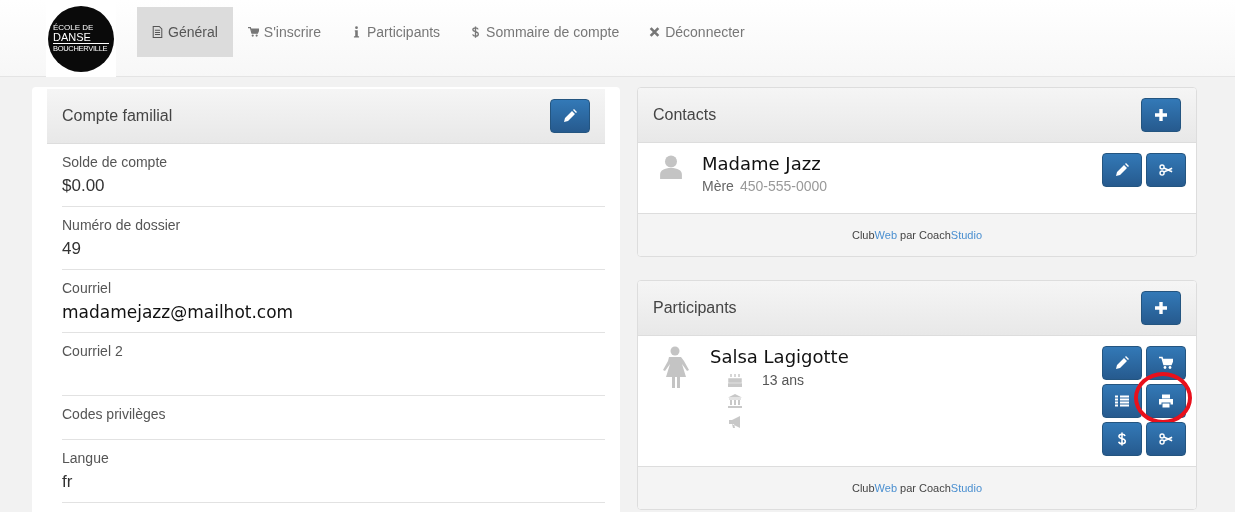  Describe the element at coordinates (86, 458) in the screenshot. I see `field-label: Langue` at that location.